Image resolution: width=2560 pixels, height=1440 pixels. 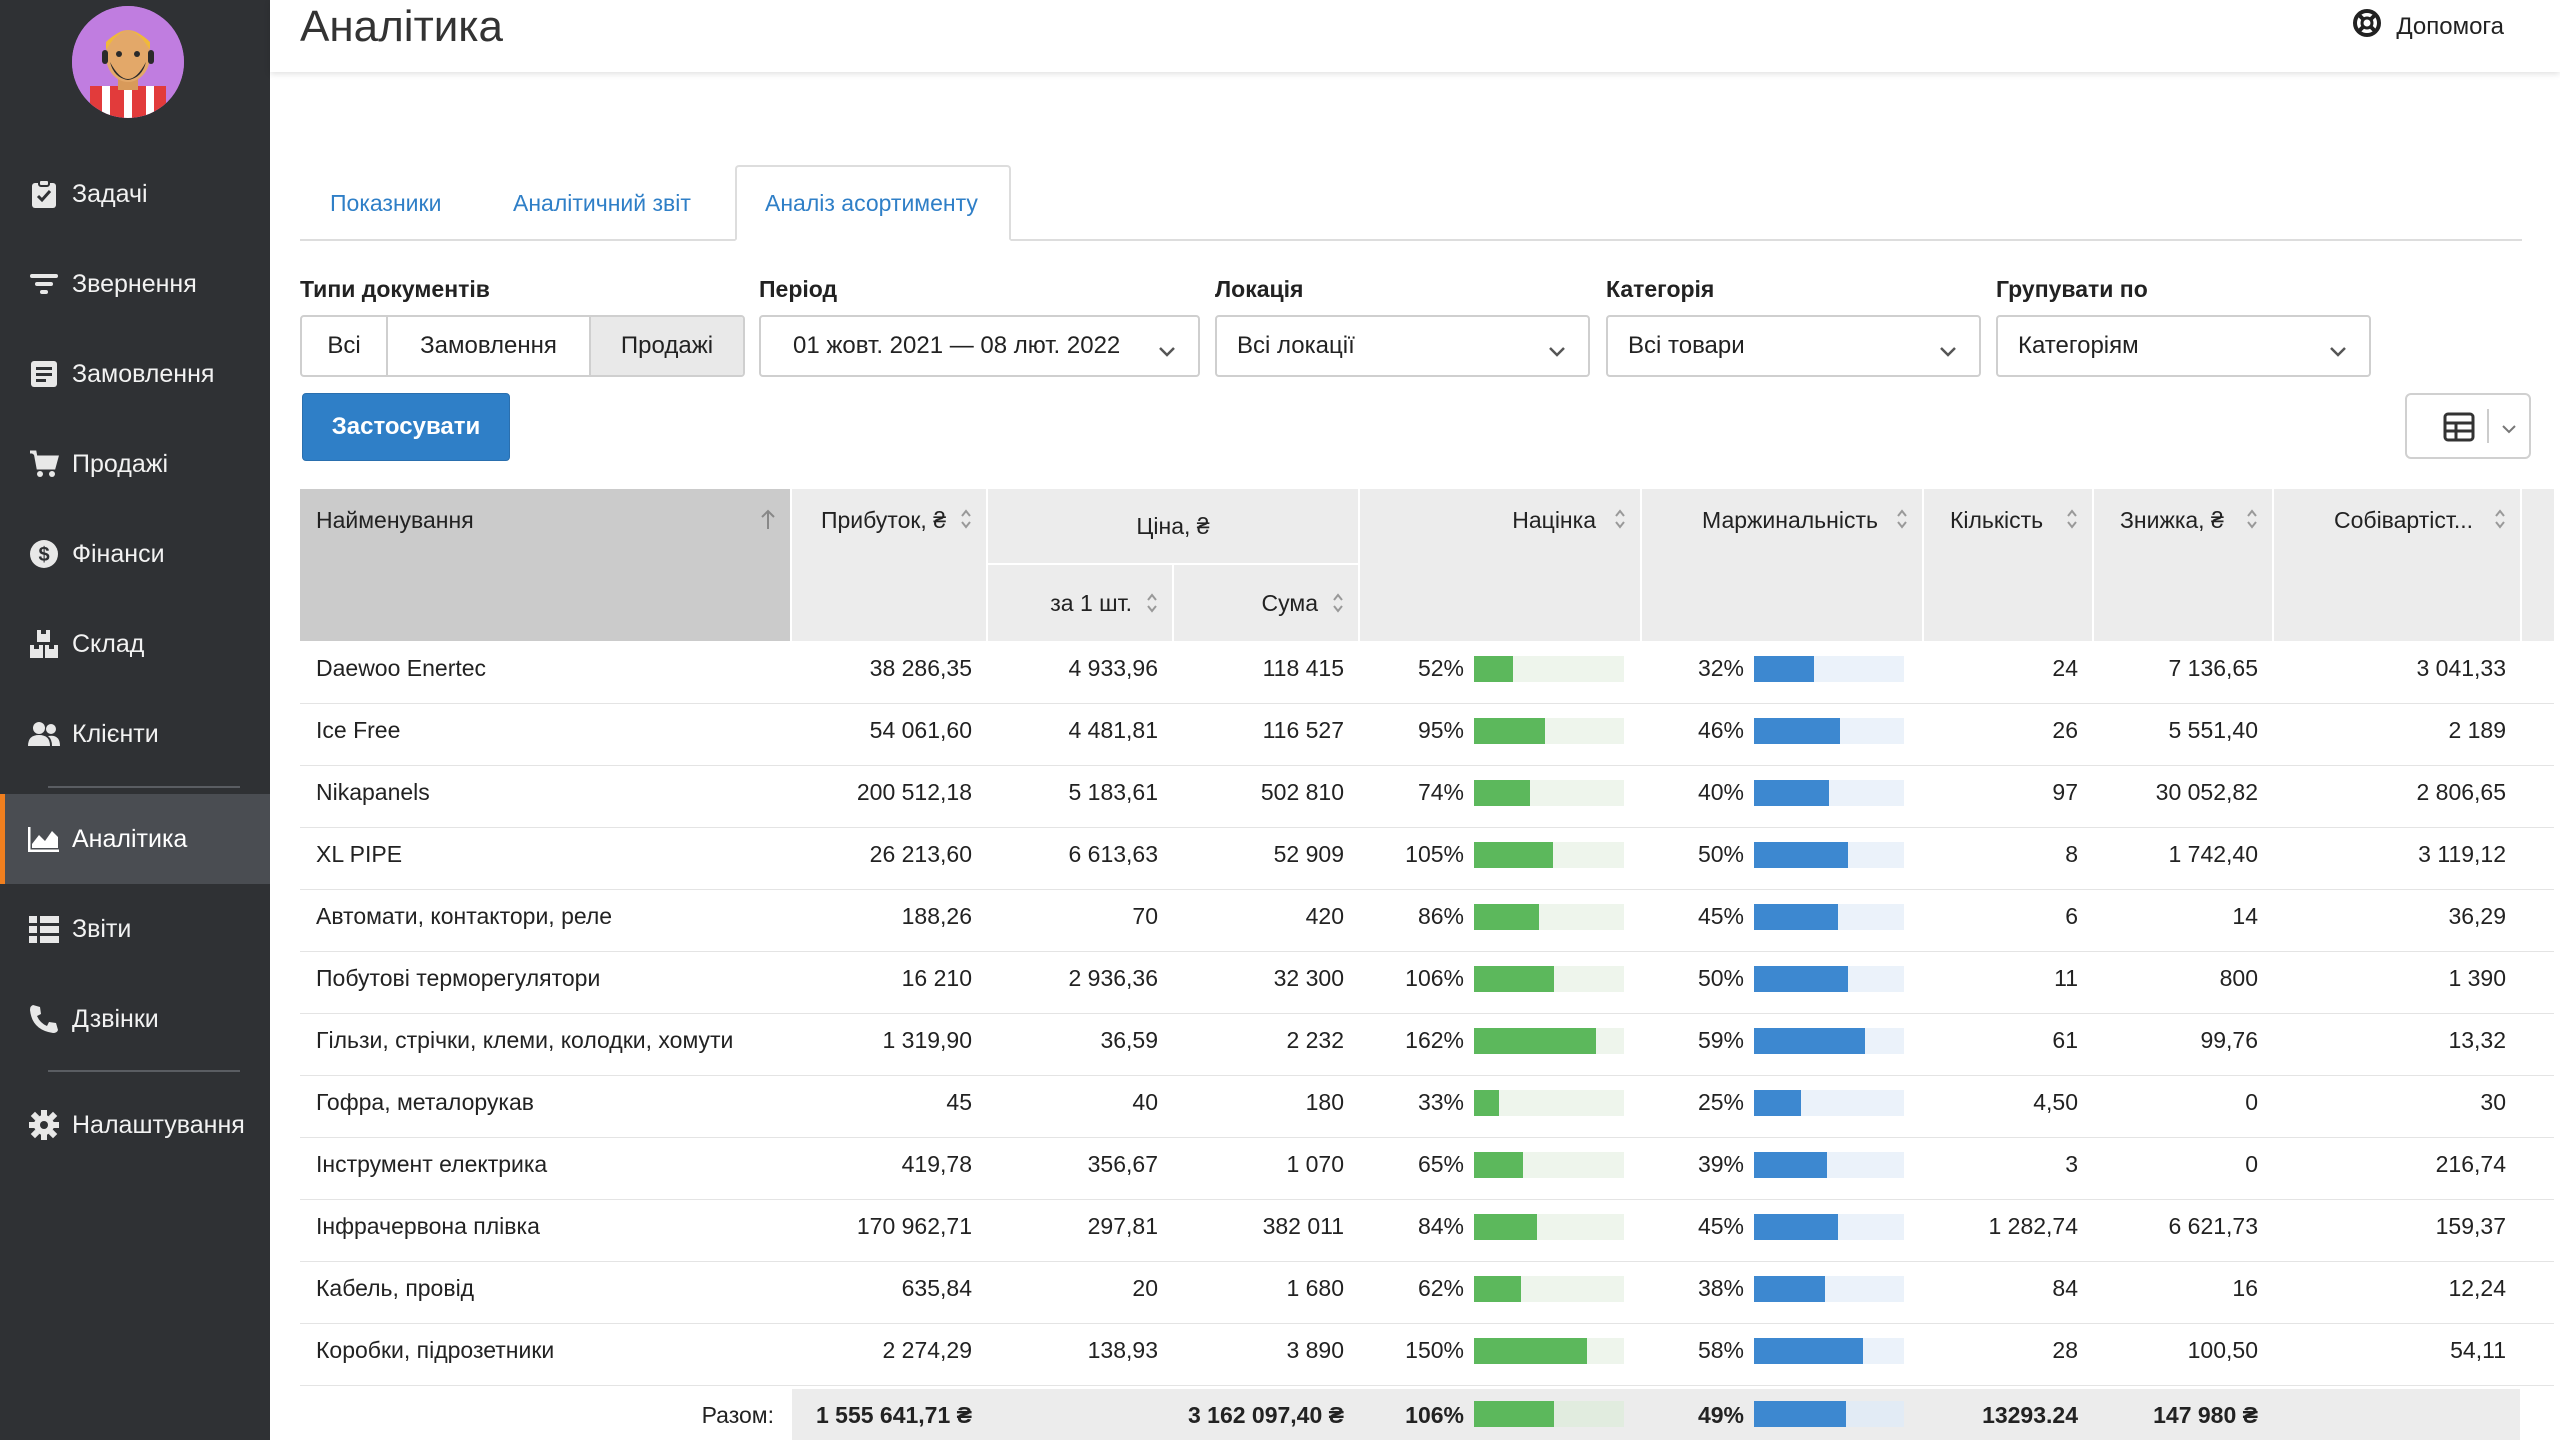 What do you see at coordinates (1080, 603) in the screenshot?
I see `col-header-unit-price: за 1 шт.` at bounding box center [1080, 603].